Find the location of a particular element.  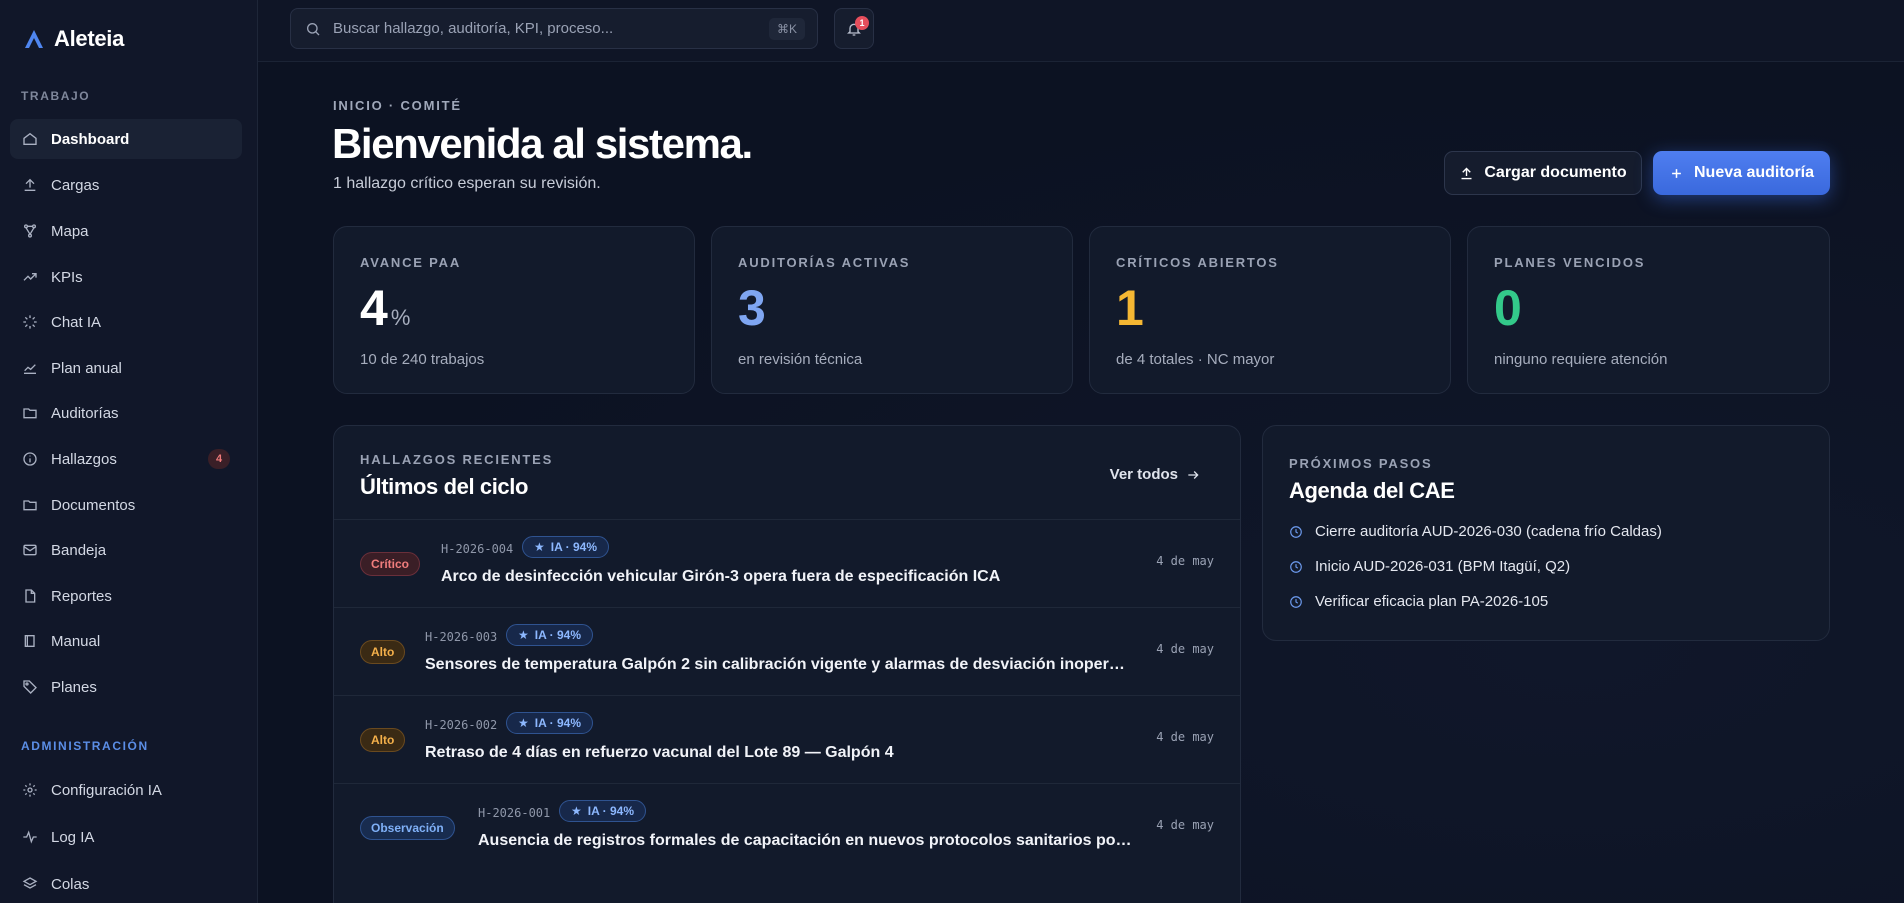

agenda-item: Verificar eficacia plan PA-2026-105 is located at coordinates (1418, 601).